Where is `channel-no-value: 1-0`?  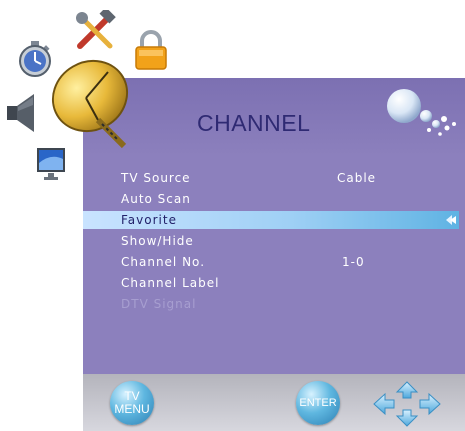 channel-no-value: 1-0 is located at coordinates (353, 262).